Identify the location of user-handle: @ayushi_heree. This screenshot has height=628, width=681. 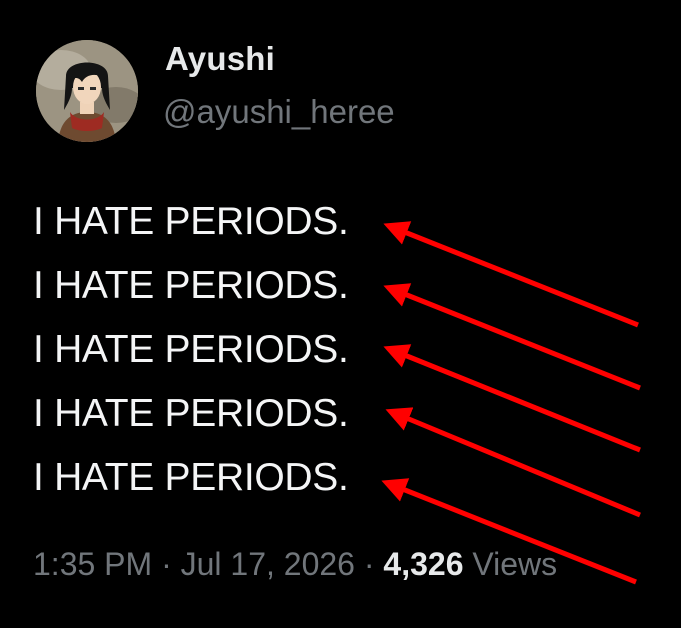
(279, 112).